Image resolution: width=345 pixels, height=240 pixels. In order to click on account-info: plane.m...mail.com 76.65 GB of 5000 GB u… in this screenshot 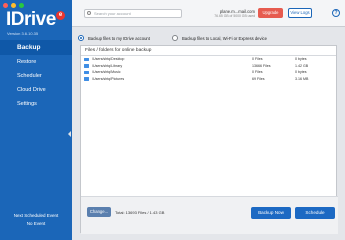, I will do `click(232, 14)`.